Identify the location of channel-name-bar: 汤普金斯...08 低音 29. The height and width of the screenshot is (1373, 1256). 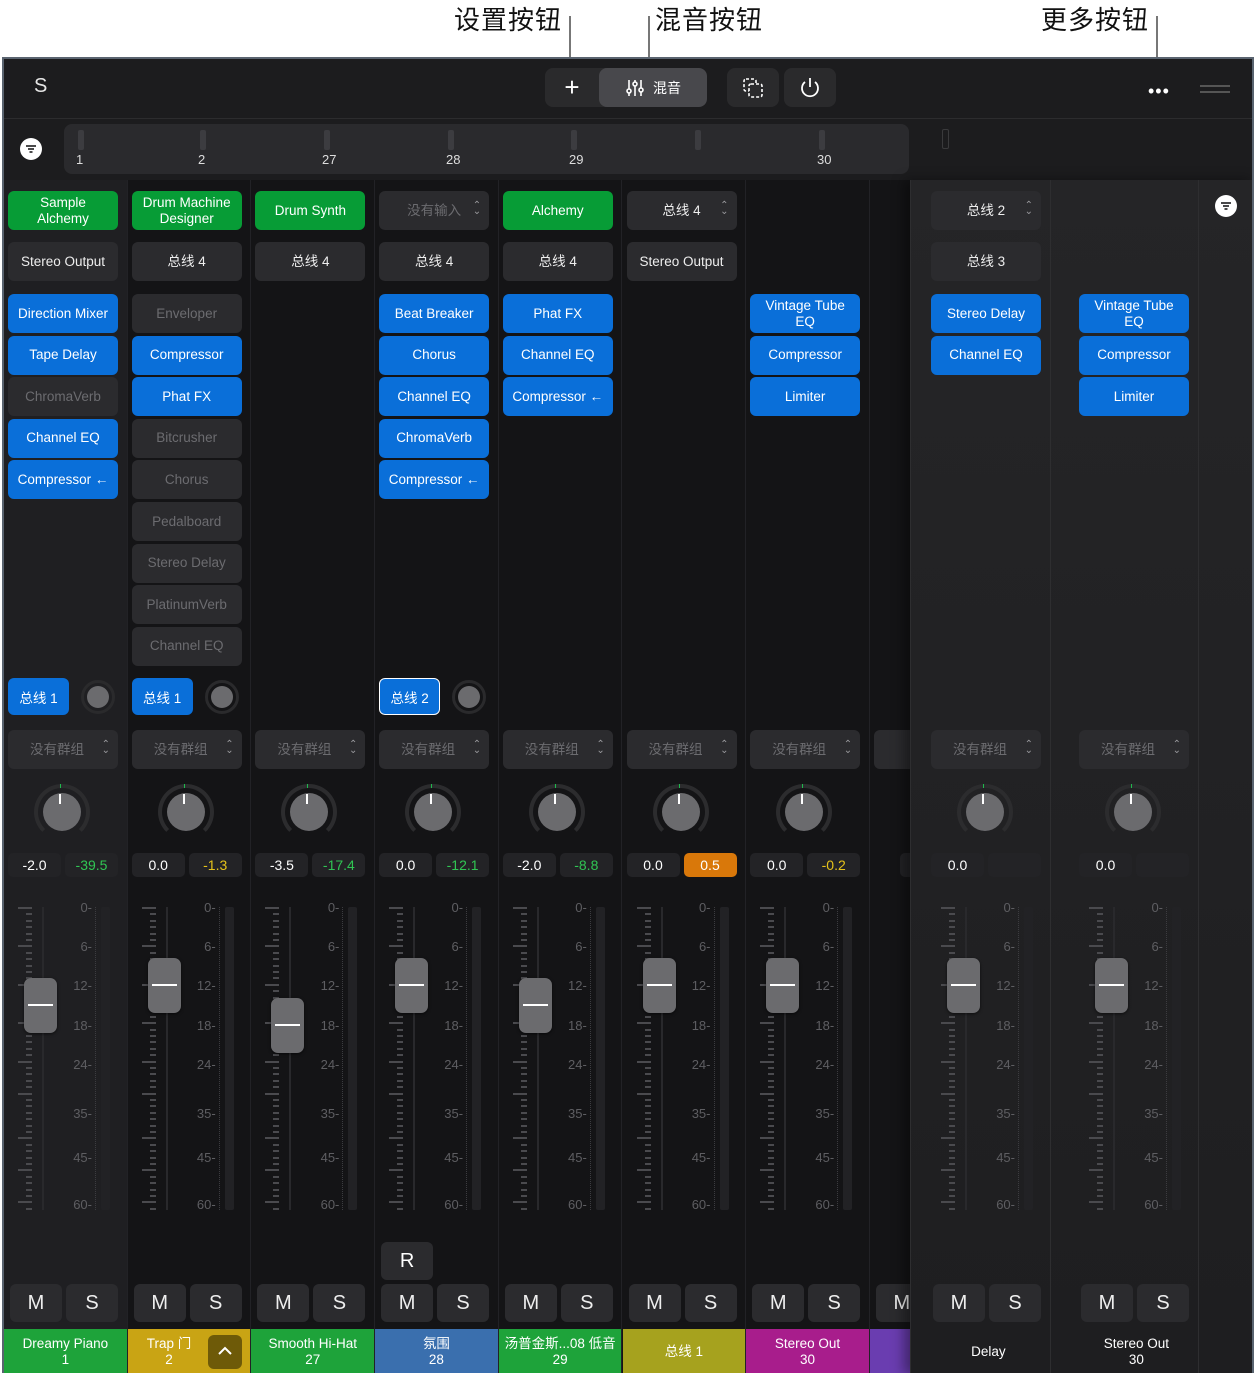
(560, 1351).